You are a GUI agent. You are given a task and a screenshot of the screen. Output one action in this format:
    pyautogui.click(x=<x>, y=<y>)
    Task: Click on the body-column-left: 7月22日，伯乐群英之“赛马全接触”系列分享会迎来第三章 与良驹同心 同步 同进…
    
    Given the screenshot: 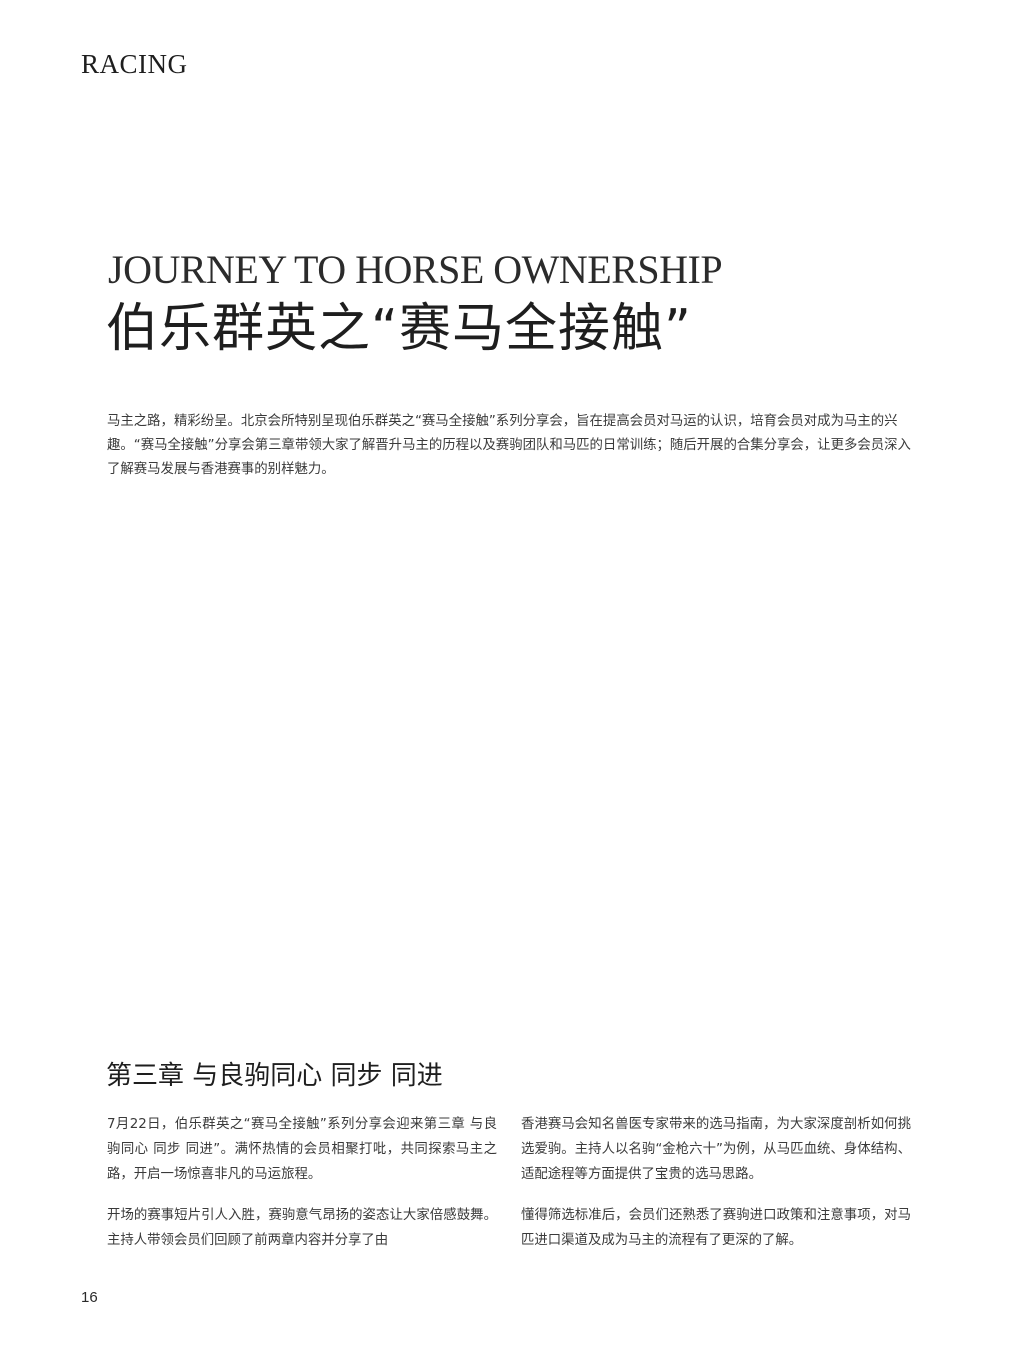 What is the action you would take?
    pyautogui.click(x=302, y=1190)
    